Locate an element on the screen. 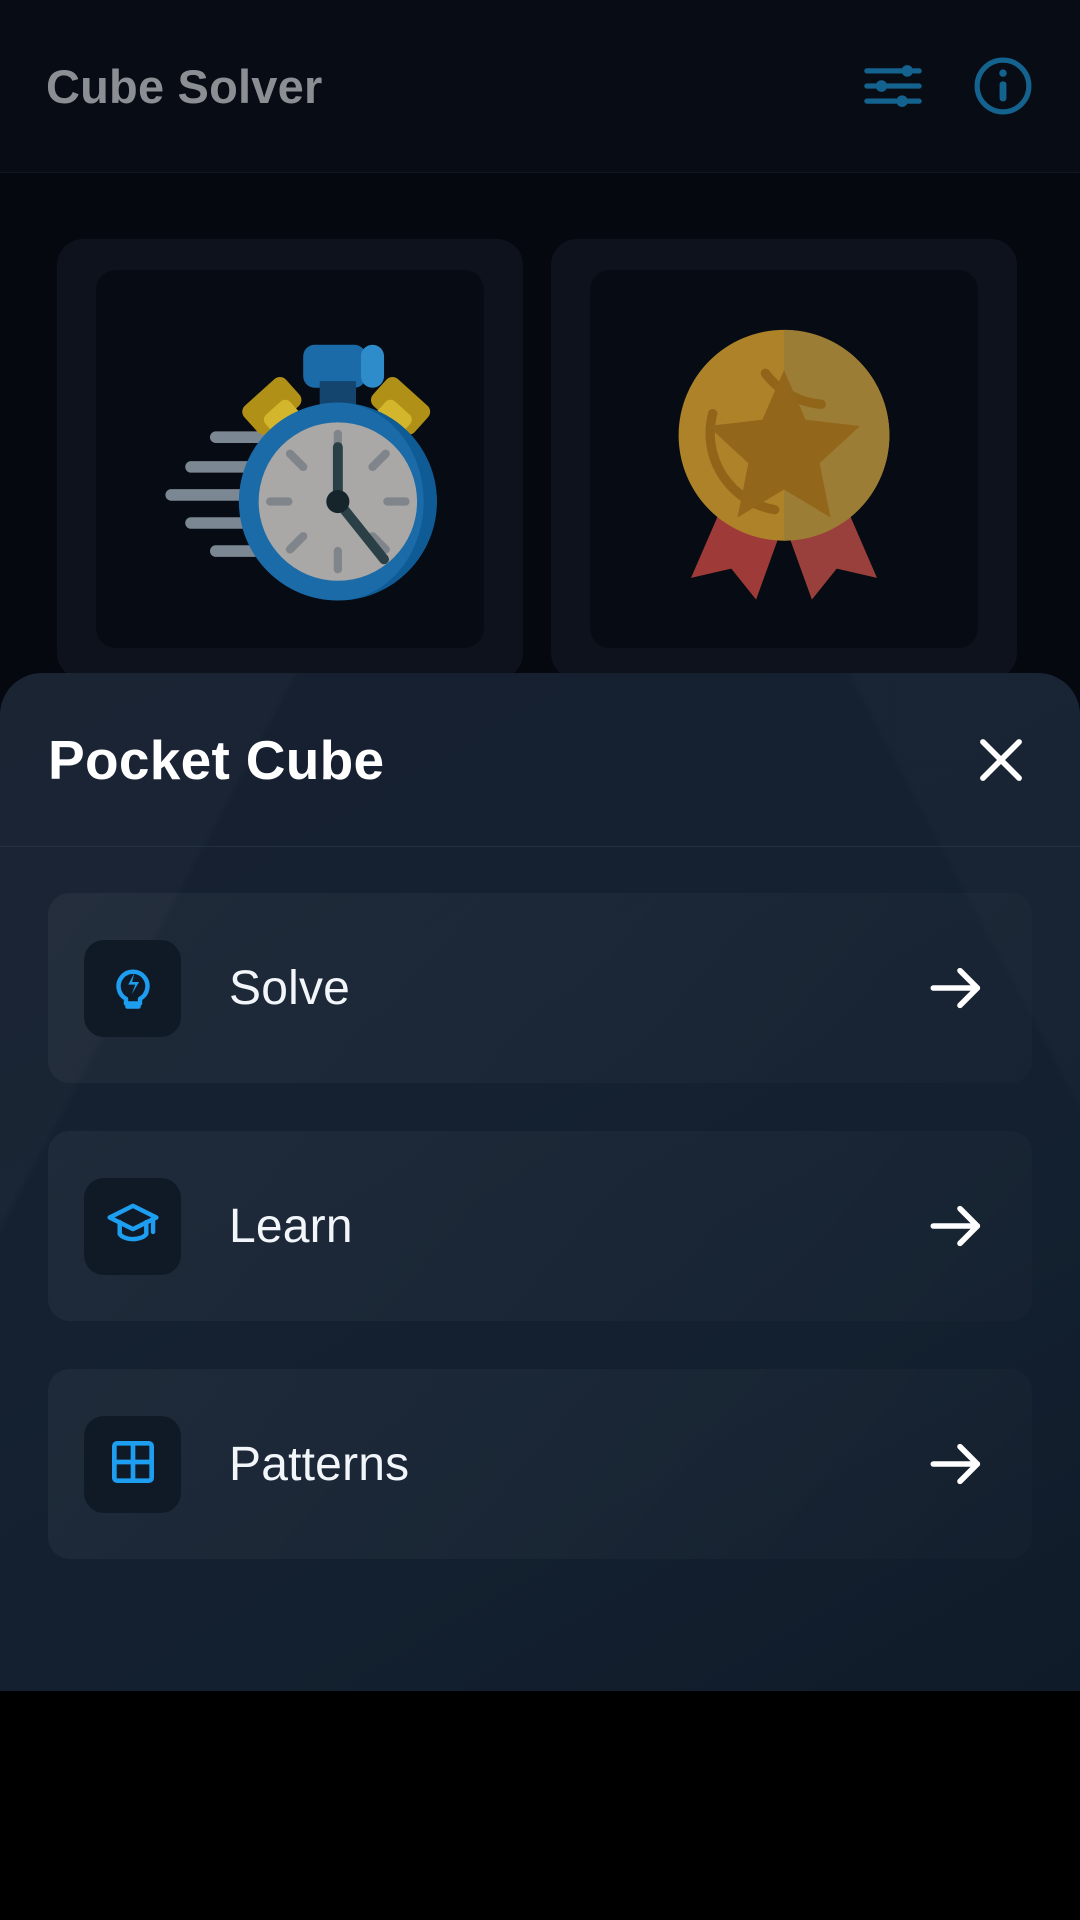 The width and height of the screenshot is (1080, 1920). home-card-timer is located at coordinates (290, 459).